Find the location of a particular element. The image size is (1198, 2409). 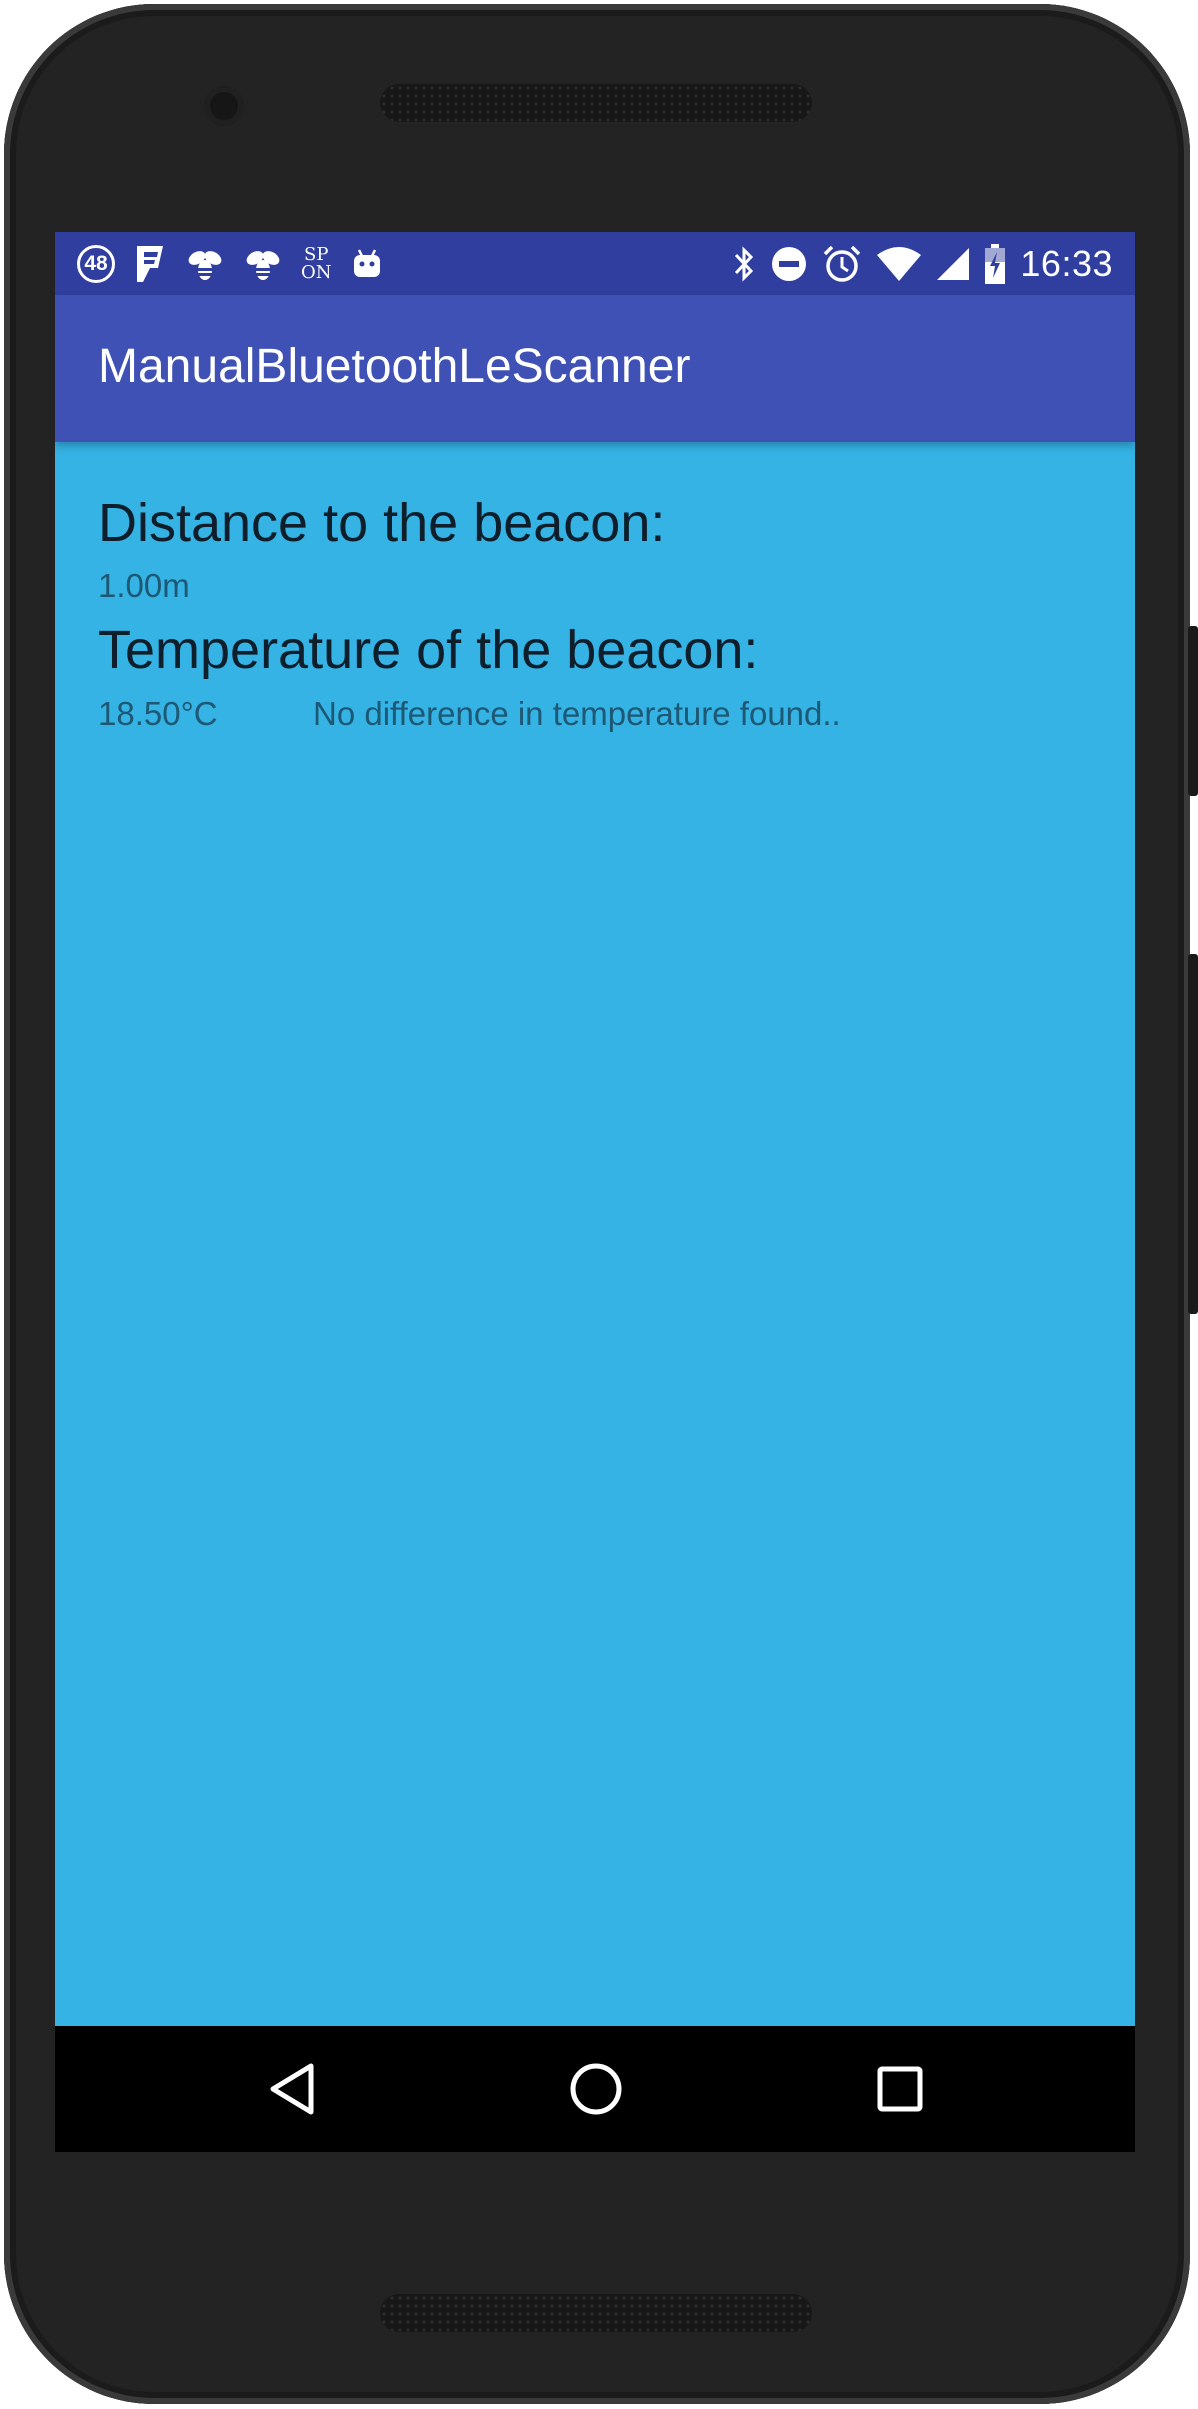

home-button is located at coordinates (596, 2089).